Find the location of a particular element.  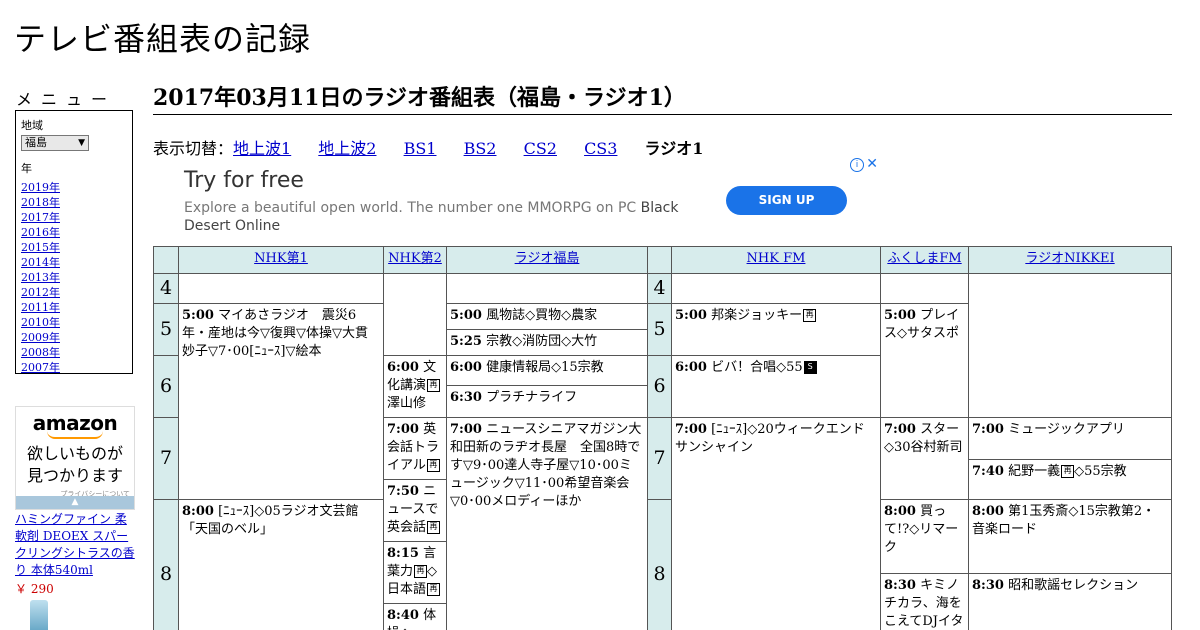

year-link-2015: 2015年 is located at coordinates (40, 247).